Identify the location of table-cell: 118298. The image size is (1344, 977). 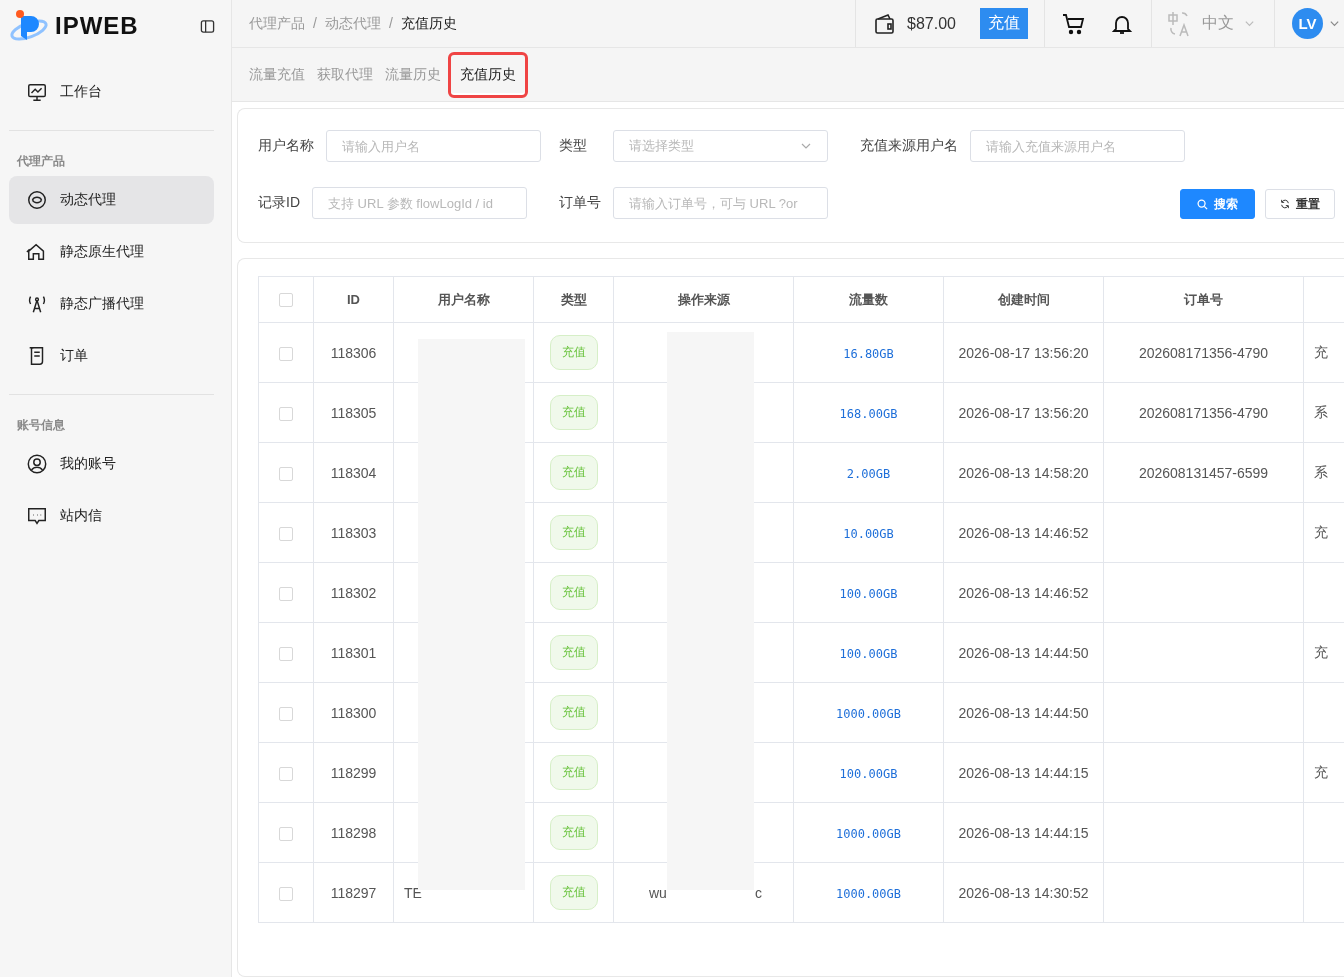
(353, 832).